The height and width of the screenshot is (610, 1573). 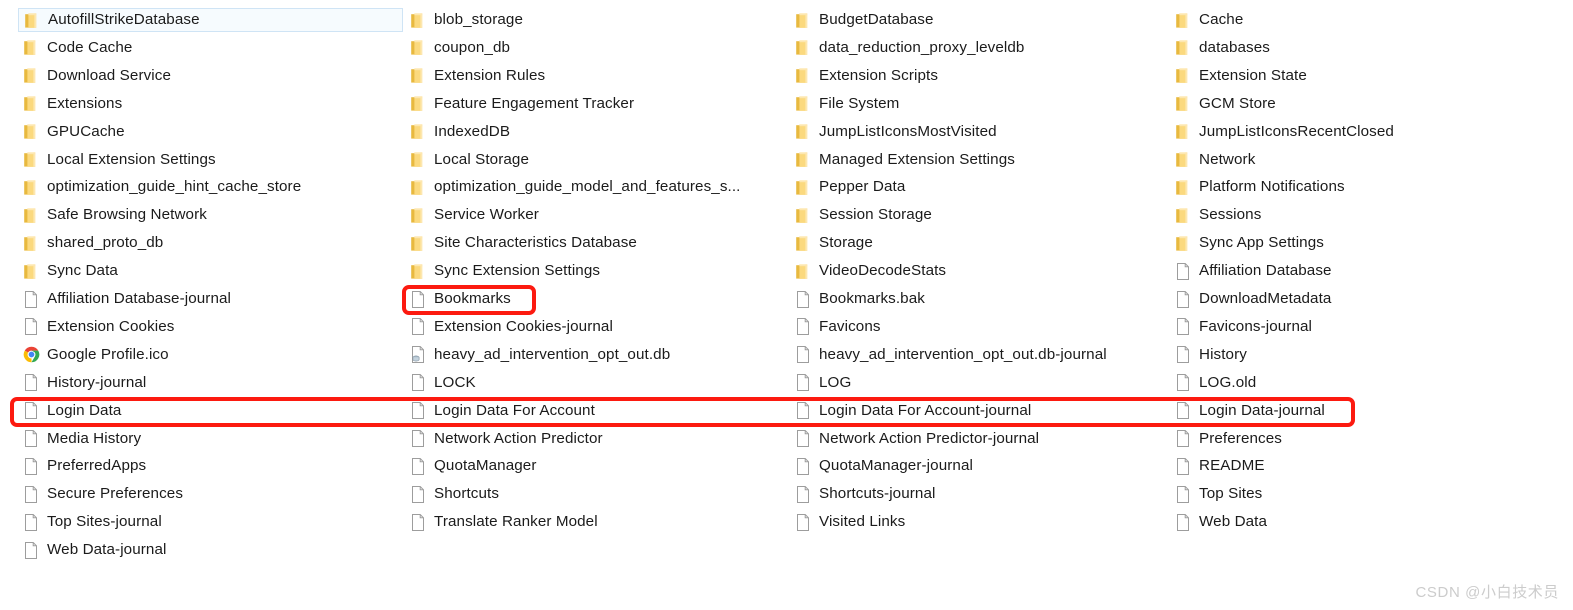 I want to click on entry-label: Bookmarks, so click(x=472, y=298).